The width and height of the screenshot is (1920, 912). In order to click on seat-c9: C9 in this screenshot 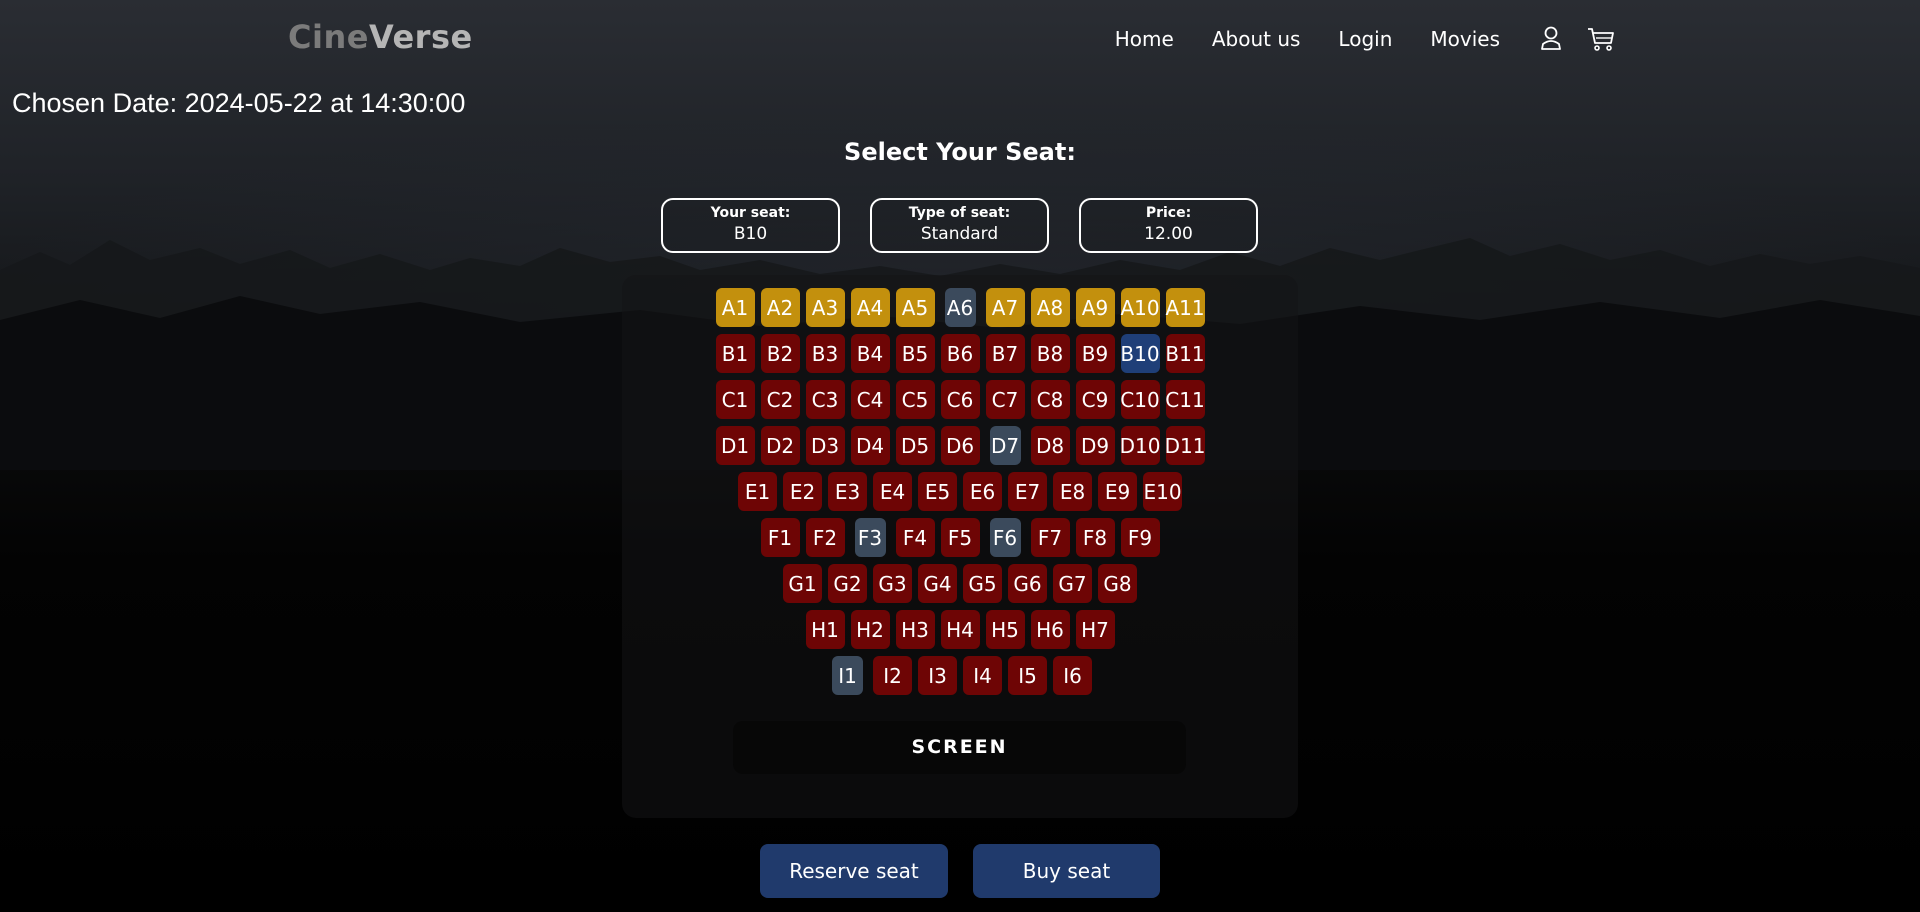, I will do `click(1095, 399)`.